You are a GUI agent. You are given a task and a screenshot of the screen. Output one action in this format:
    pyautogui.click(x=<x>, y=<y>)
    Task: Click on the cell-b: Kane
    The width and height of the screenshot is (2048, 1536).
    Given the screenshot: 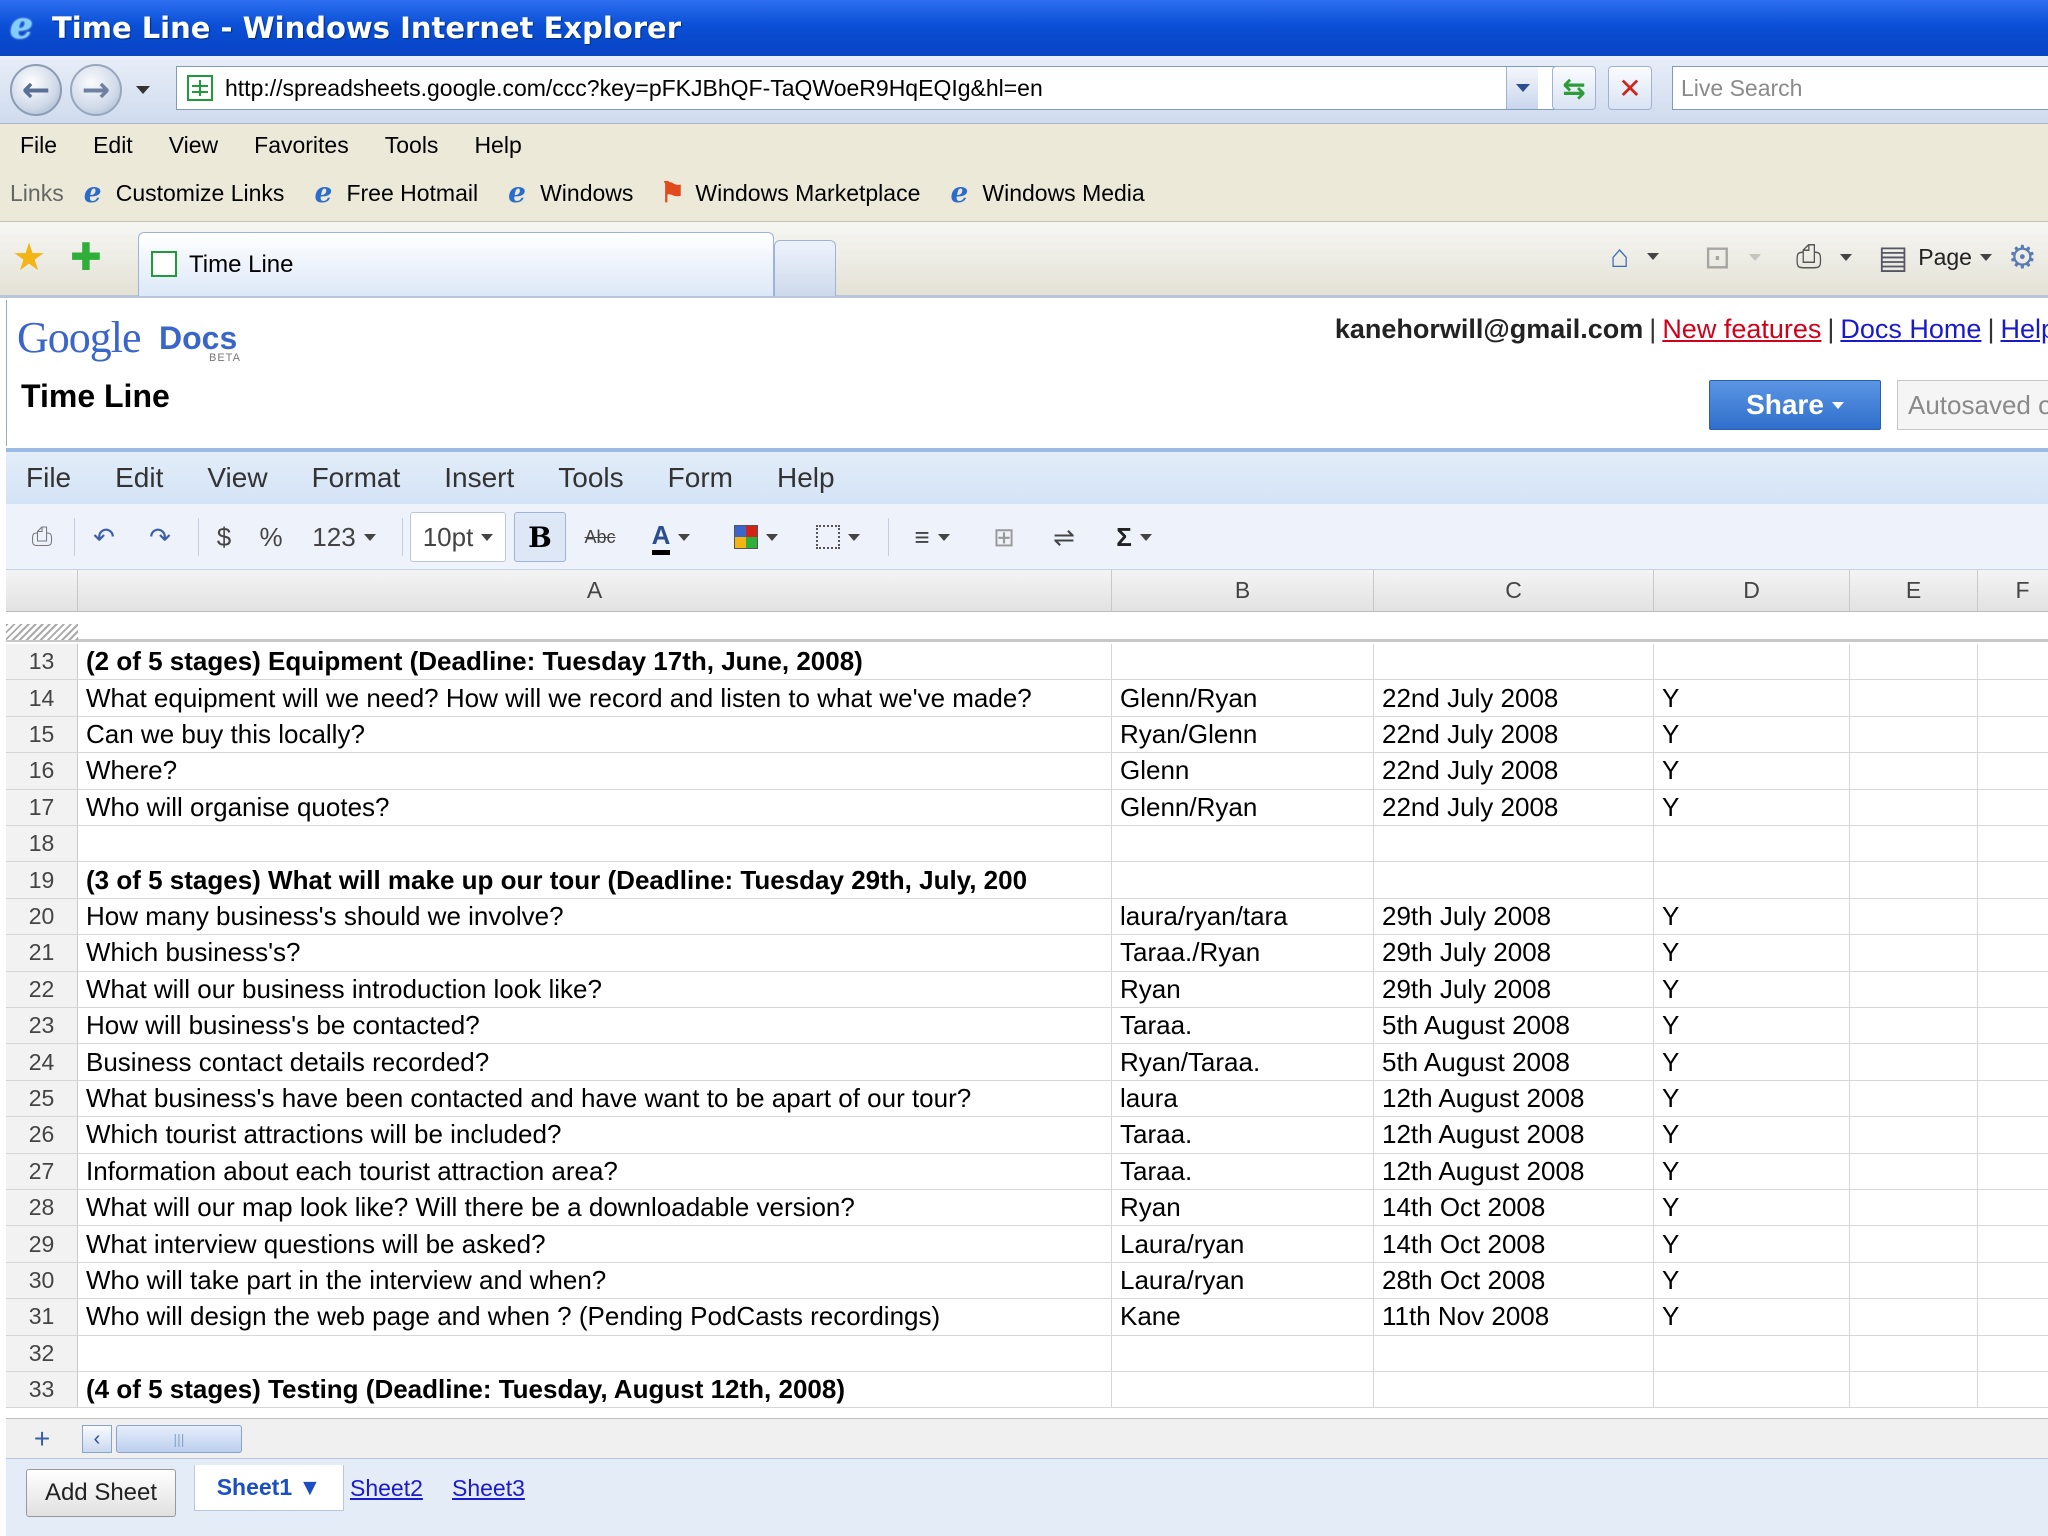 What is the action you would take?
    pyautogui.click(x=1243, y=1317)
    